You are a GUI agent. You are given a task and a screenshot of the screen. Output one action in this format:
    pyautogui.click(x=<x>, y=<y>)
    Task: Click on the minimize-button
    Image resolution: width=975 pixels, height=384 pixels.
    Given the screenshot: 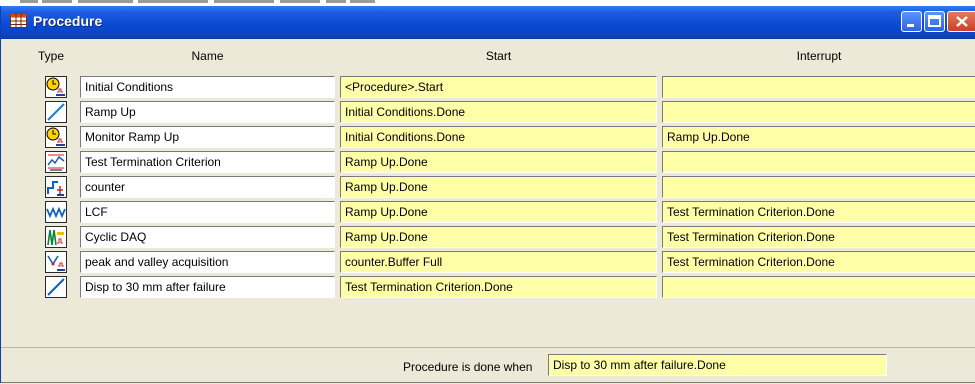 What is the action you would take?
    pyautogui.click(x=911, y=21)
    